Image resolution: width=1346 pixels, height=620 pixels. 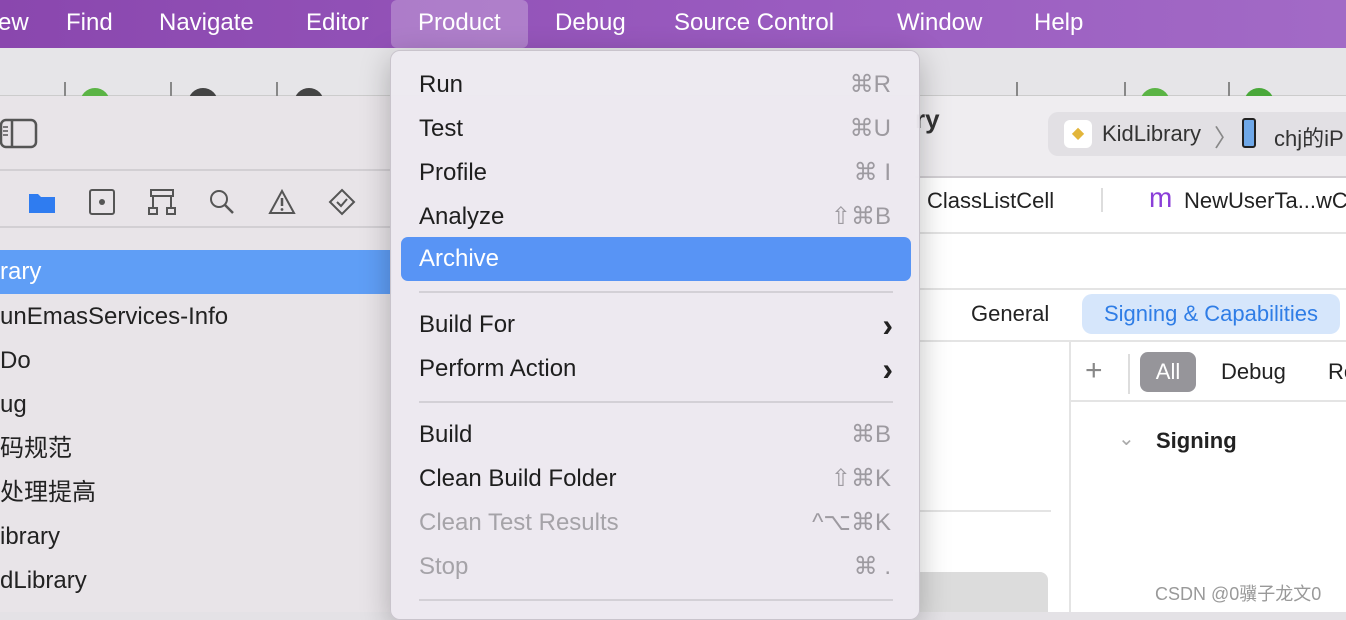 I want to click on app-icon: ◆, so click(x=1078, y=134).